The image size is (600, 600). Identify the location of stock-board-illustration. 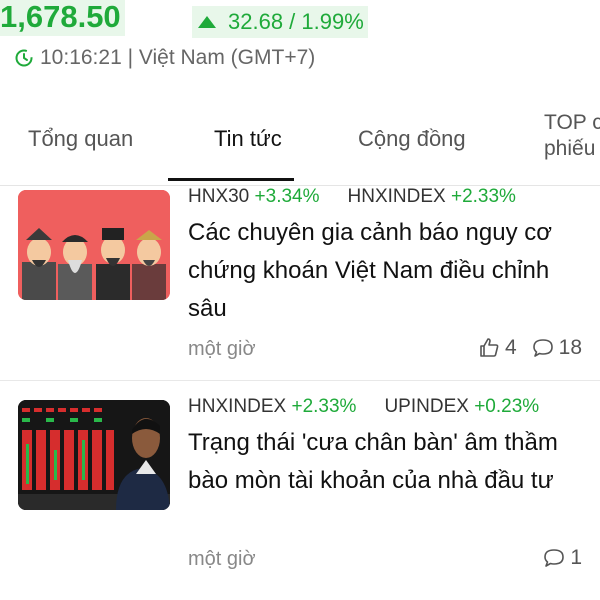
(94, 455).